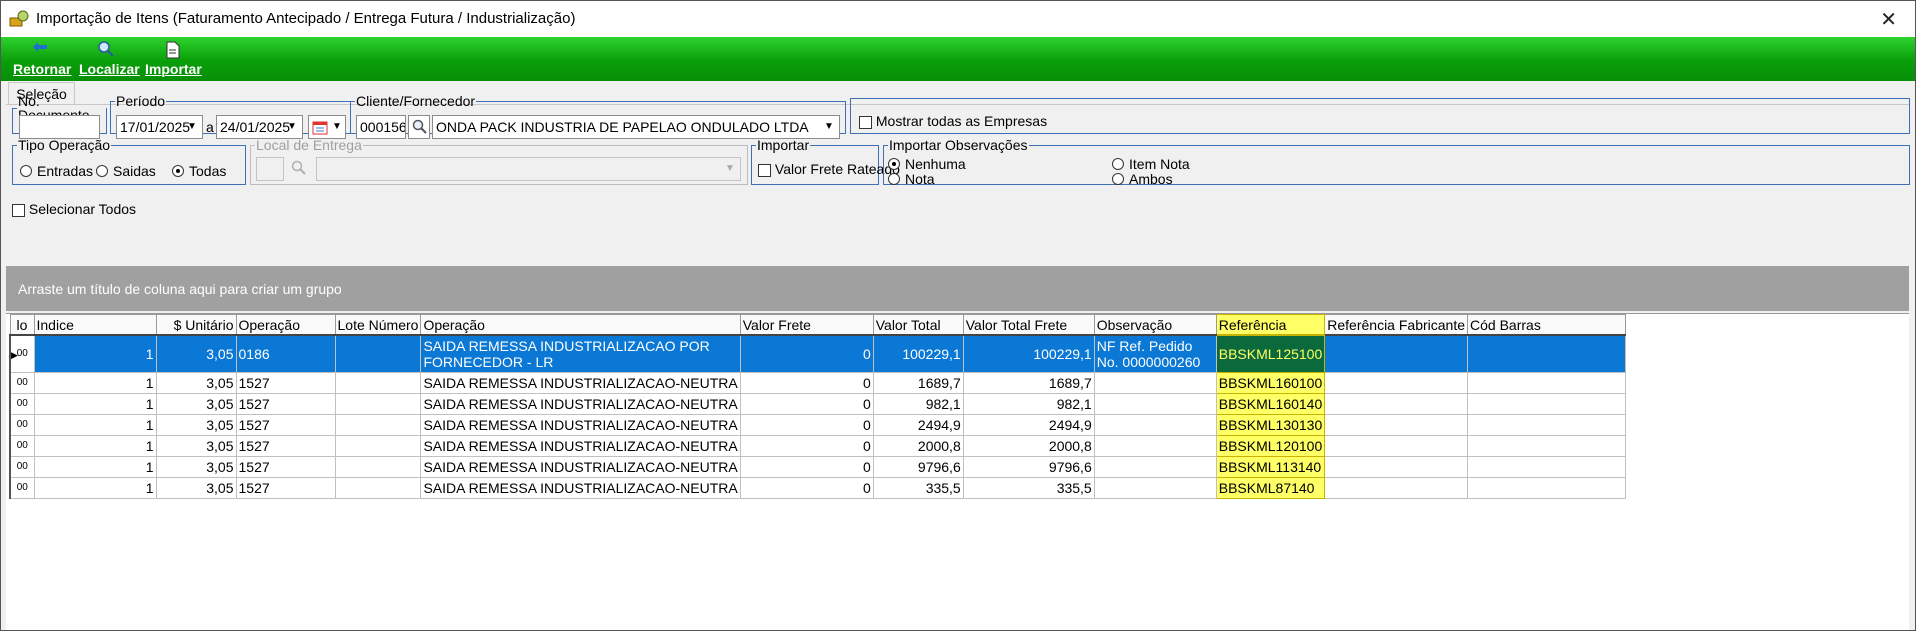 Image resolution: width=1916 pixels, height=631 pixels. What do you see at coordinates (1270, 353) in the screenshot?
I see `table-cell-ref: BBSKML125100` at bounding box center [1270, 353].